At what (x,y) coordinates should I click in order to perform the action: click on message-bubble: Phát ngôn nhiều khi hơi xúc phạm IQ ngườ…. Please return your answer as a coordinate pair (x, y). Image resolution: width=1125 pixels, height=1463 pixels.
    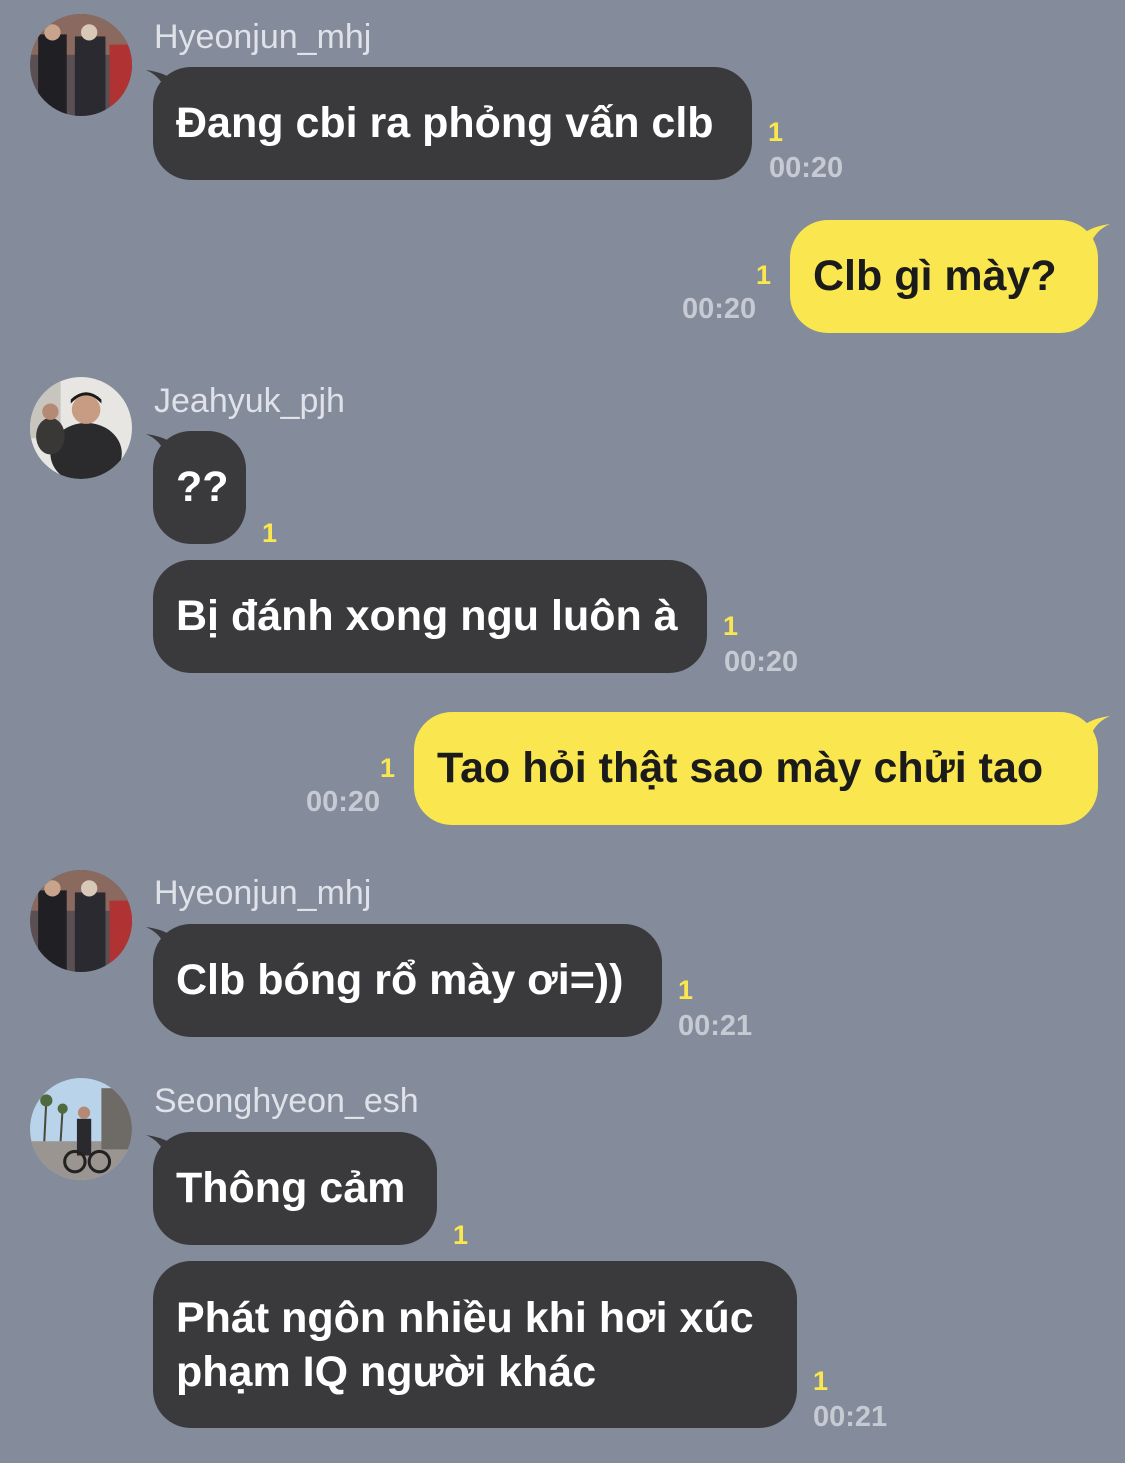
    Looking at the image, I should click on (475, 1344).